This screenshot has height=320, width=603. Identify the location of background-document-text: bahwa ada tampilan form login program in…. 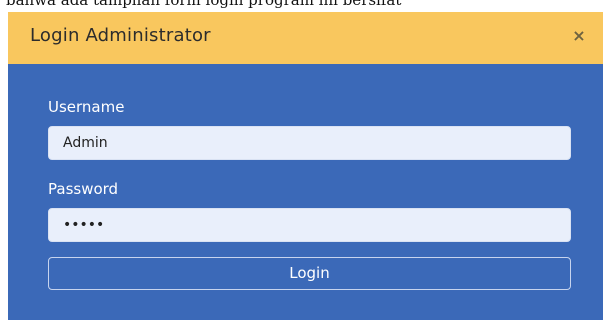
(301, 6).